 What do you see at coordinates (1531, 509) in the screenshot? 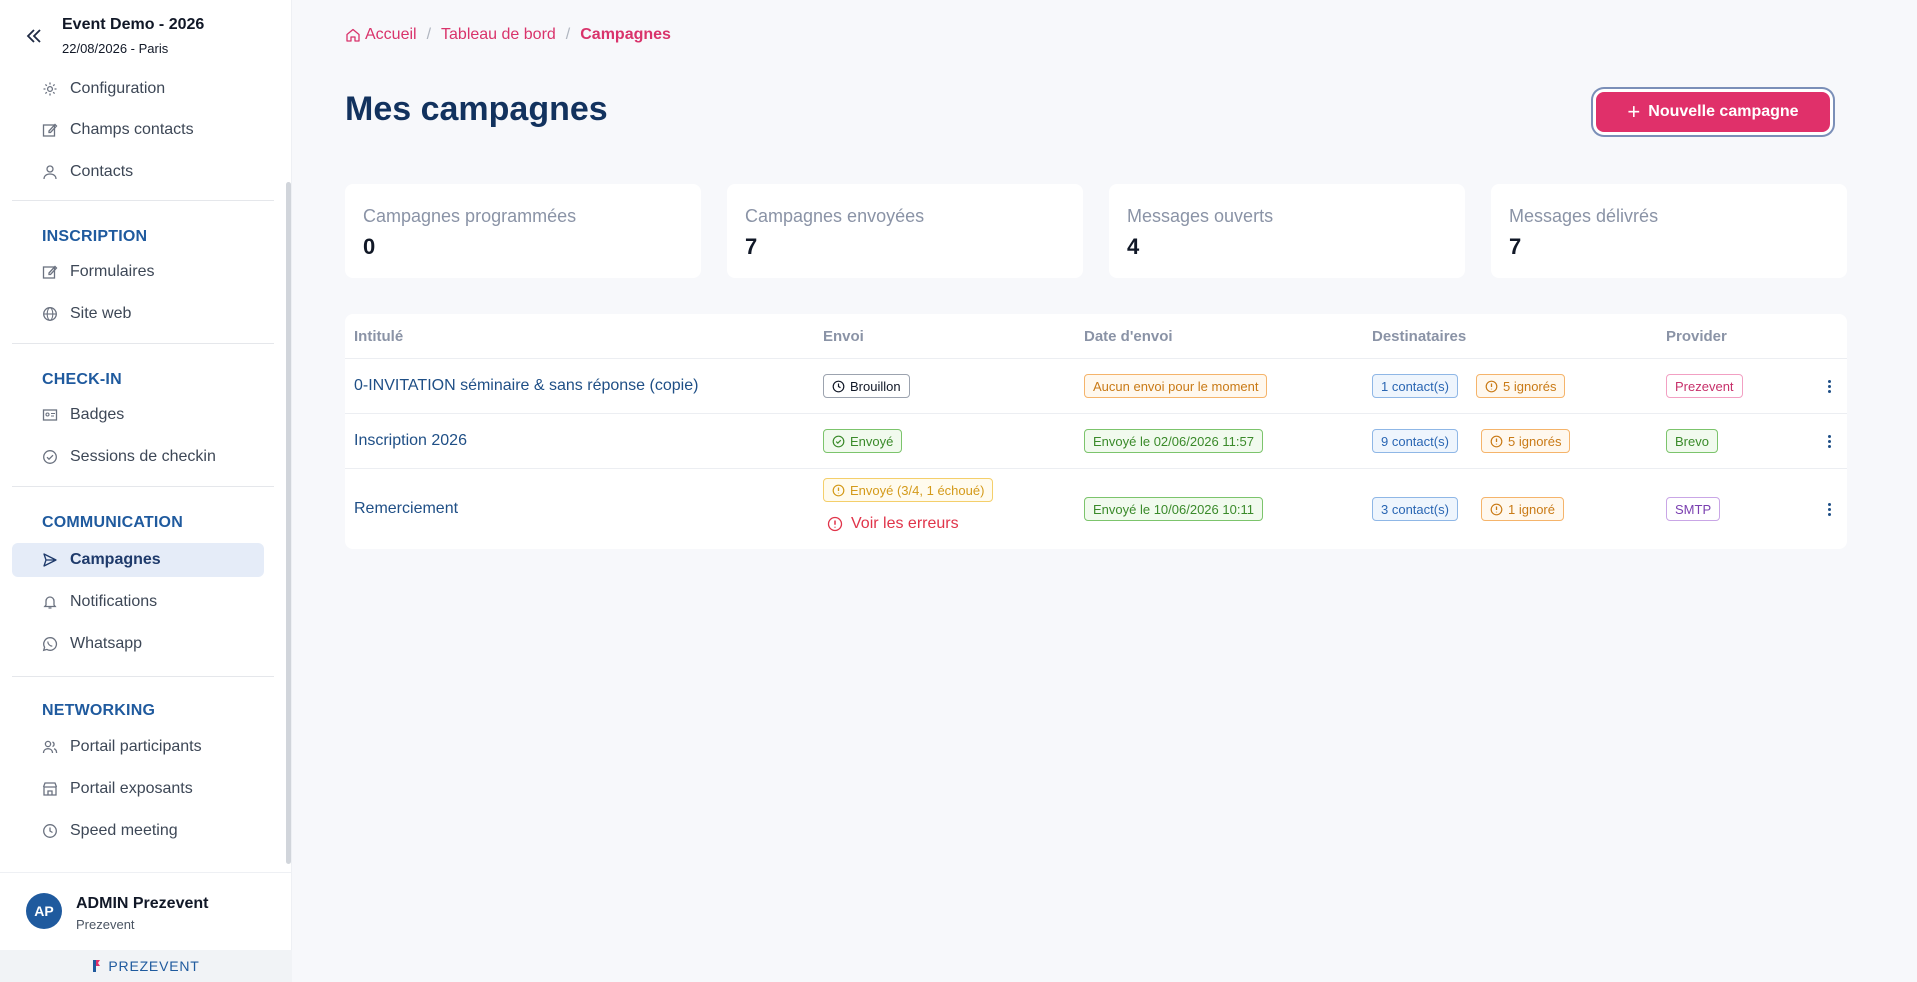
I see `ignored-label: 1 ignoré` at bounding box center [1531, 509].